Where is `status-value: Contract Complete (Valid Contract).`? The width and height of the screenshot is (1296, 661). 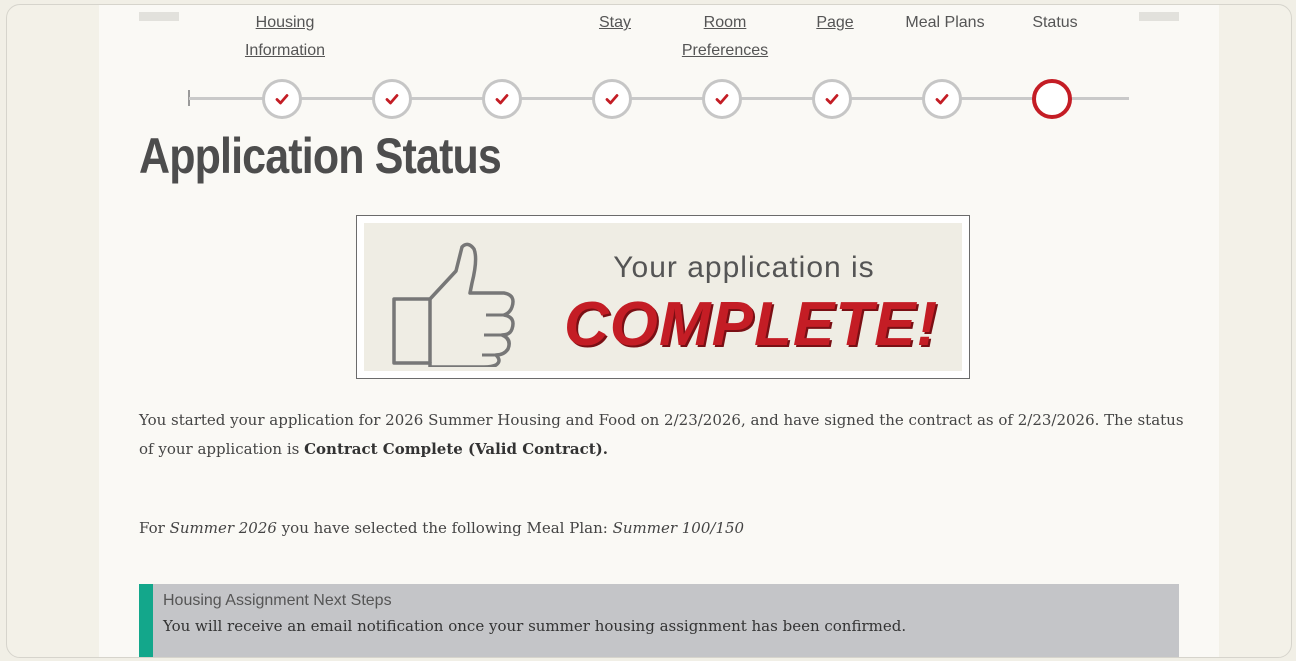
status-value: Contract Complete (Valid Contract). is located at coordinates (456, 449).